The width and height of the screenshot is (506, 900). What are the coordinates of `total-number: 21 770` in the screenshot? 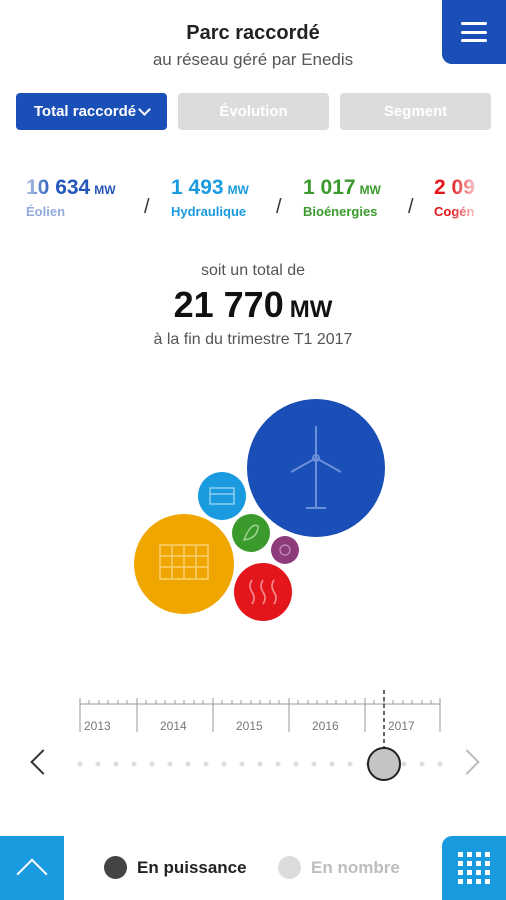 It's located at (228, 304).